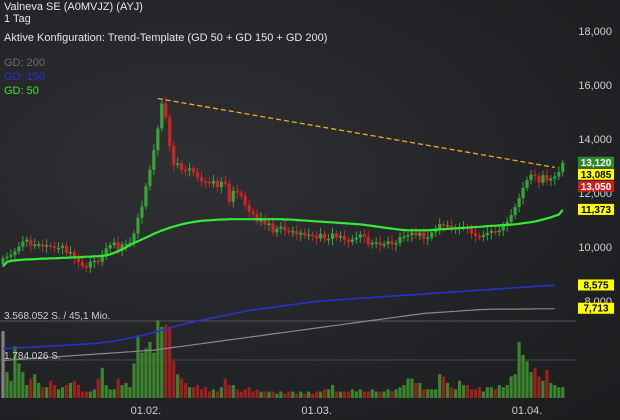 Image resolution: width=620 pixels, height=420 pixels. What do you see at coordinates (595, 248) in the screenshot?
I see `price-tick-label: 10,000` at bounding box center [595, 248].